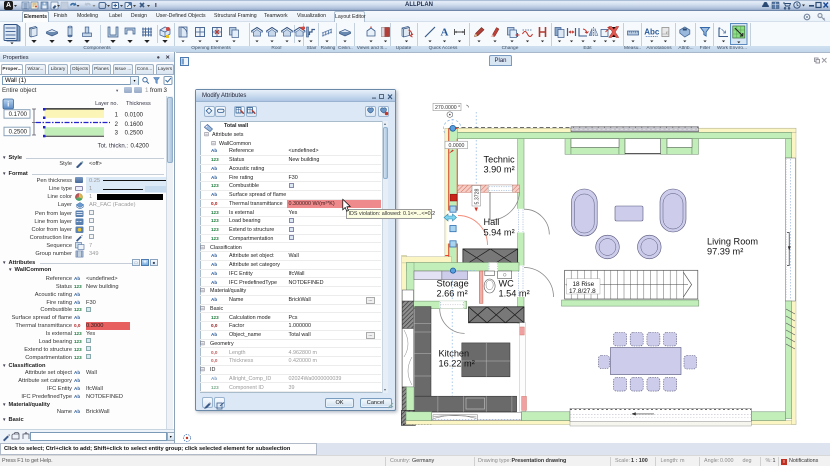  What do you see at coordinates (106, 104) in the screenshot?
I see `svg-text: Layer no.` at bounding box center [106, 104].